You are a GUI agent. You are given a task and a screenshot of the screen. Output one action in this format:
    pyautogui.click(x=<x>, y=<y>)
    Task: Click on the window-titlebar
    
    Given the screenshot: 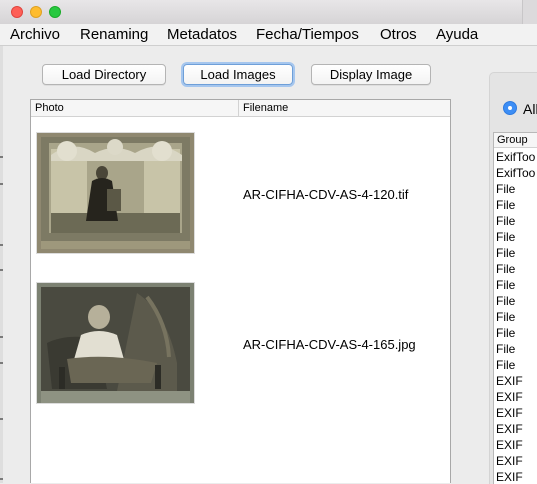 What is the action you would take?
    pyautogui.click(x=268, y=12)
    